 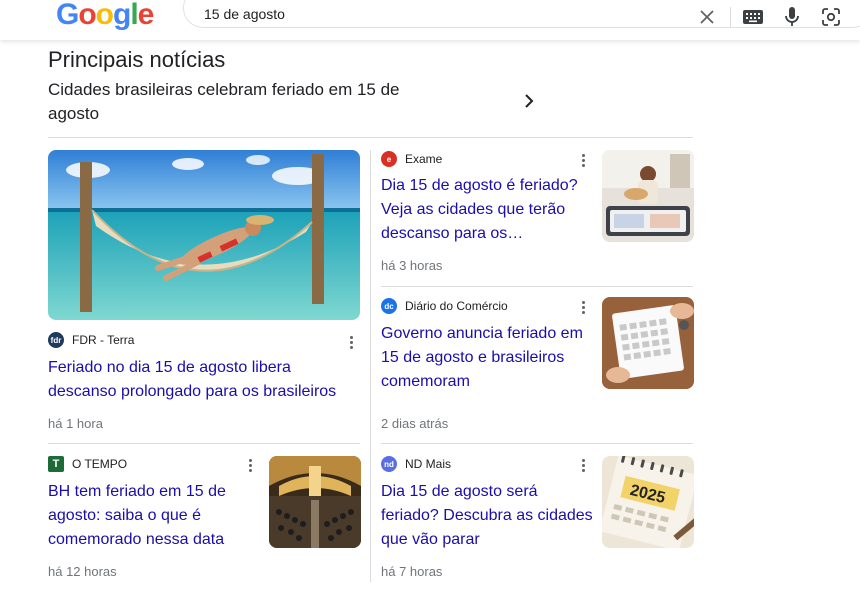 I want to click on source-favicon: T, so click(x=56, y=464).